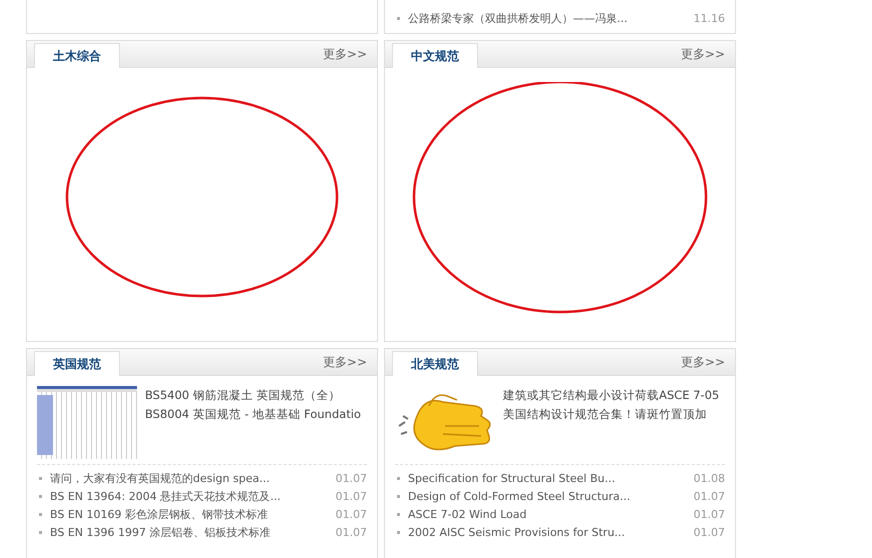  Describe the element at coordinates (253, 395) in the screenshot. I see `featured-link: BS5400 钢筋混凝土 英国规范（全）` at that location.